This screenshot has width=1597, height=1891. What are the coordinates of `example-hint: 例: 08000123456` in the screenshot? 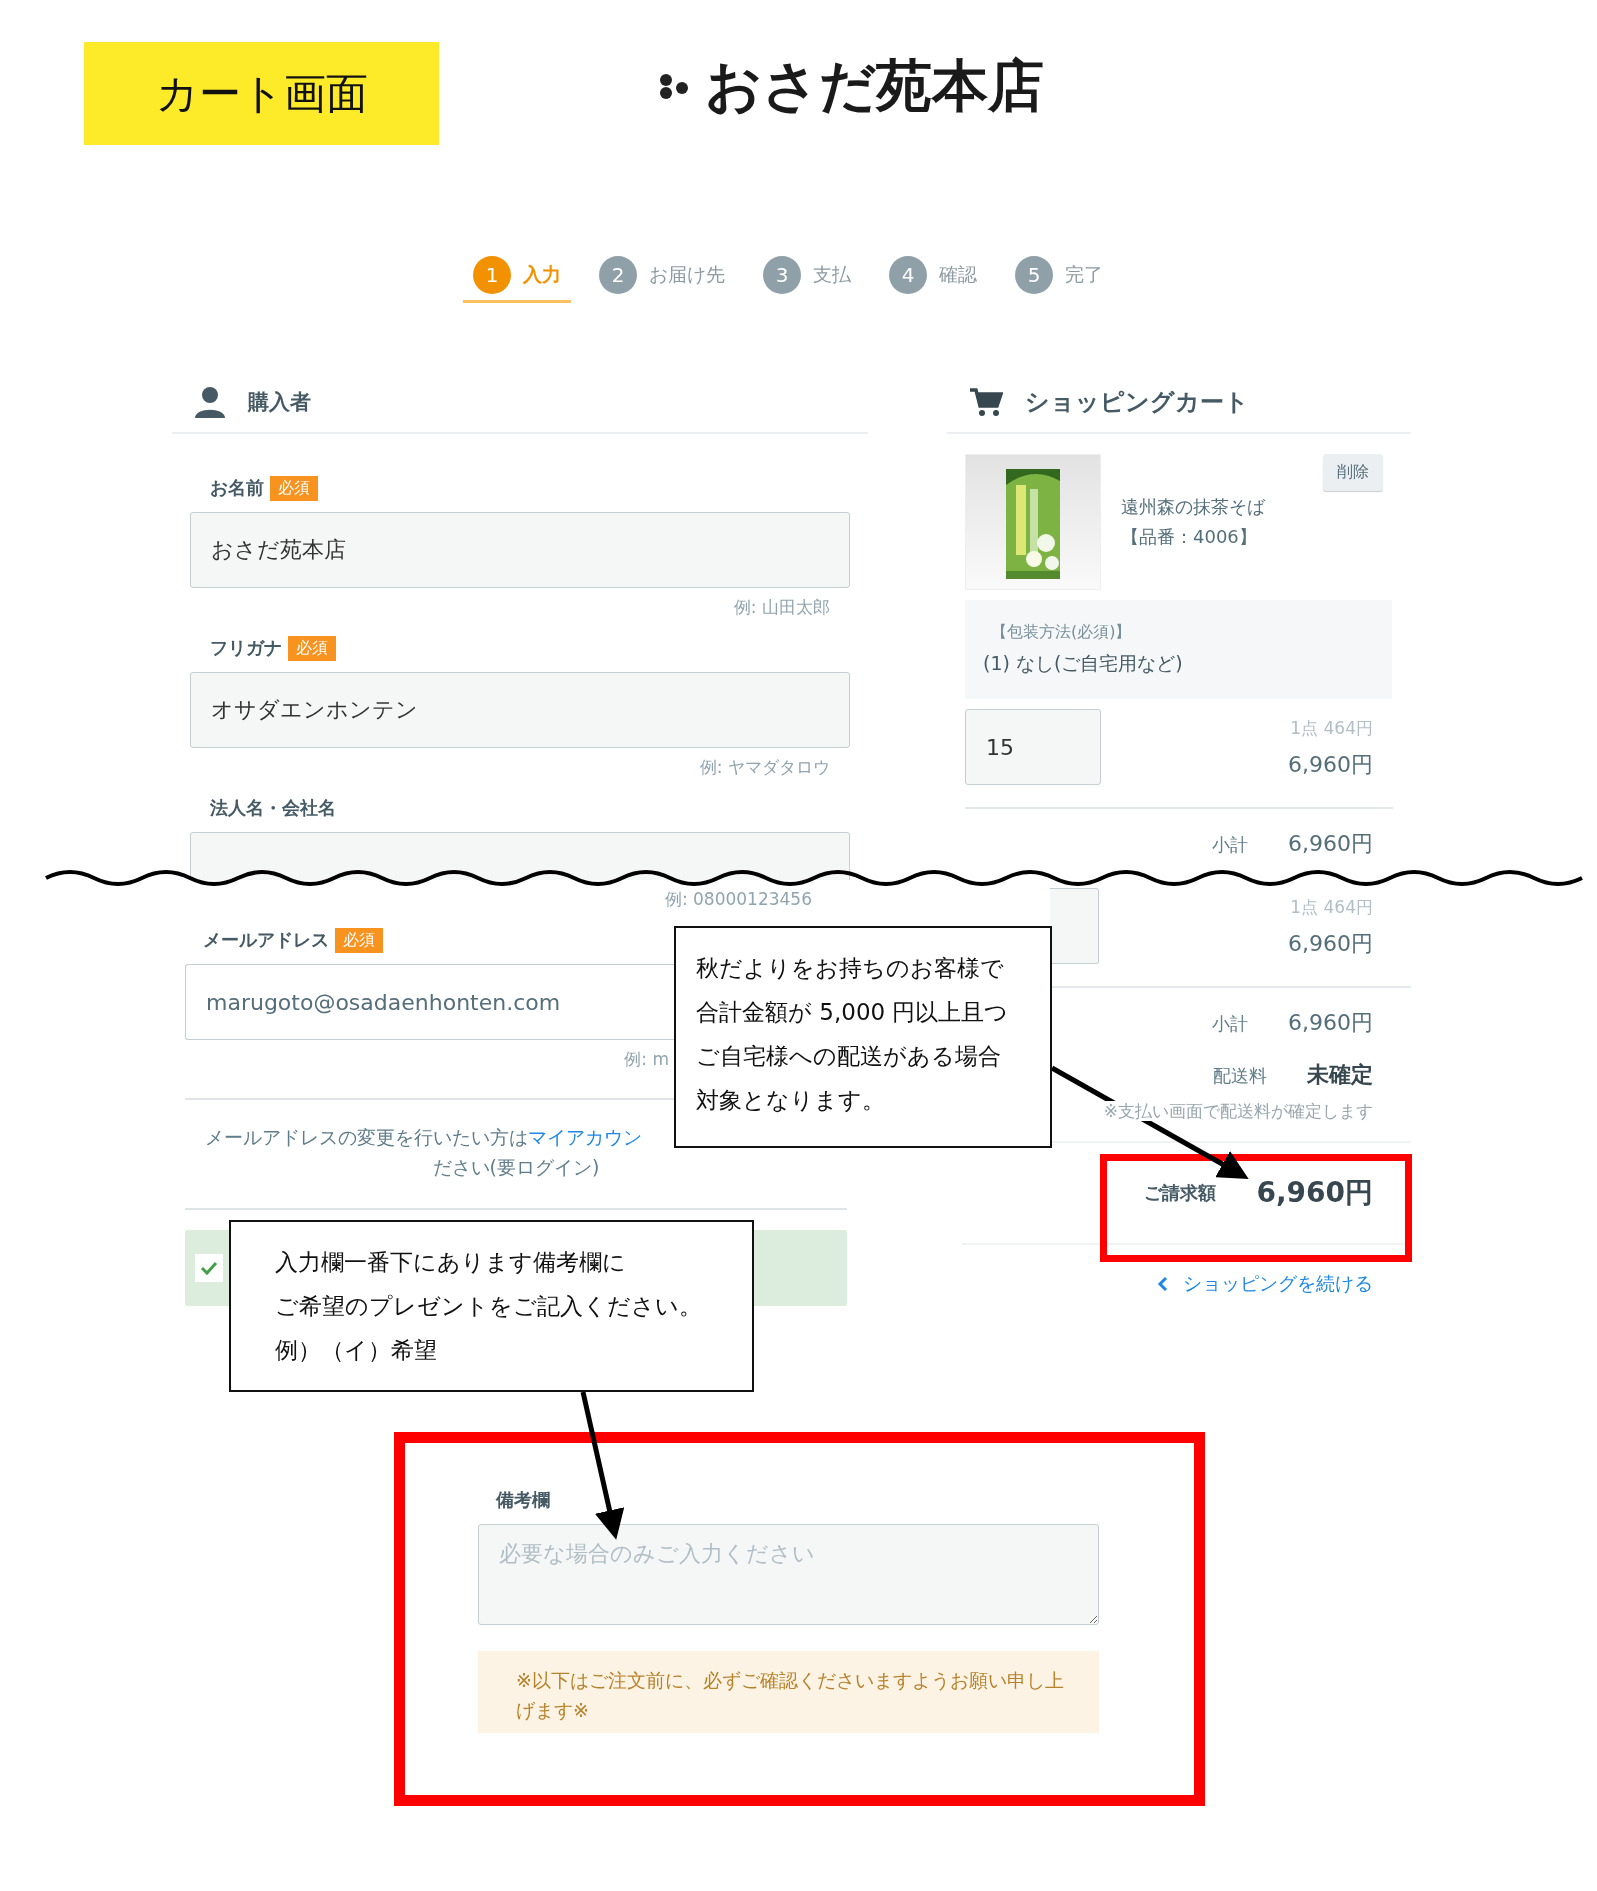 It's located at (738, 899).